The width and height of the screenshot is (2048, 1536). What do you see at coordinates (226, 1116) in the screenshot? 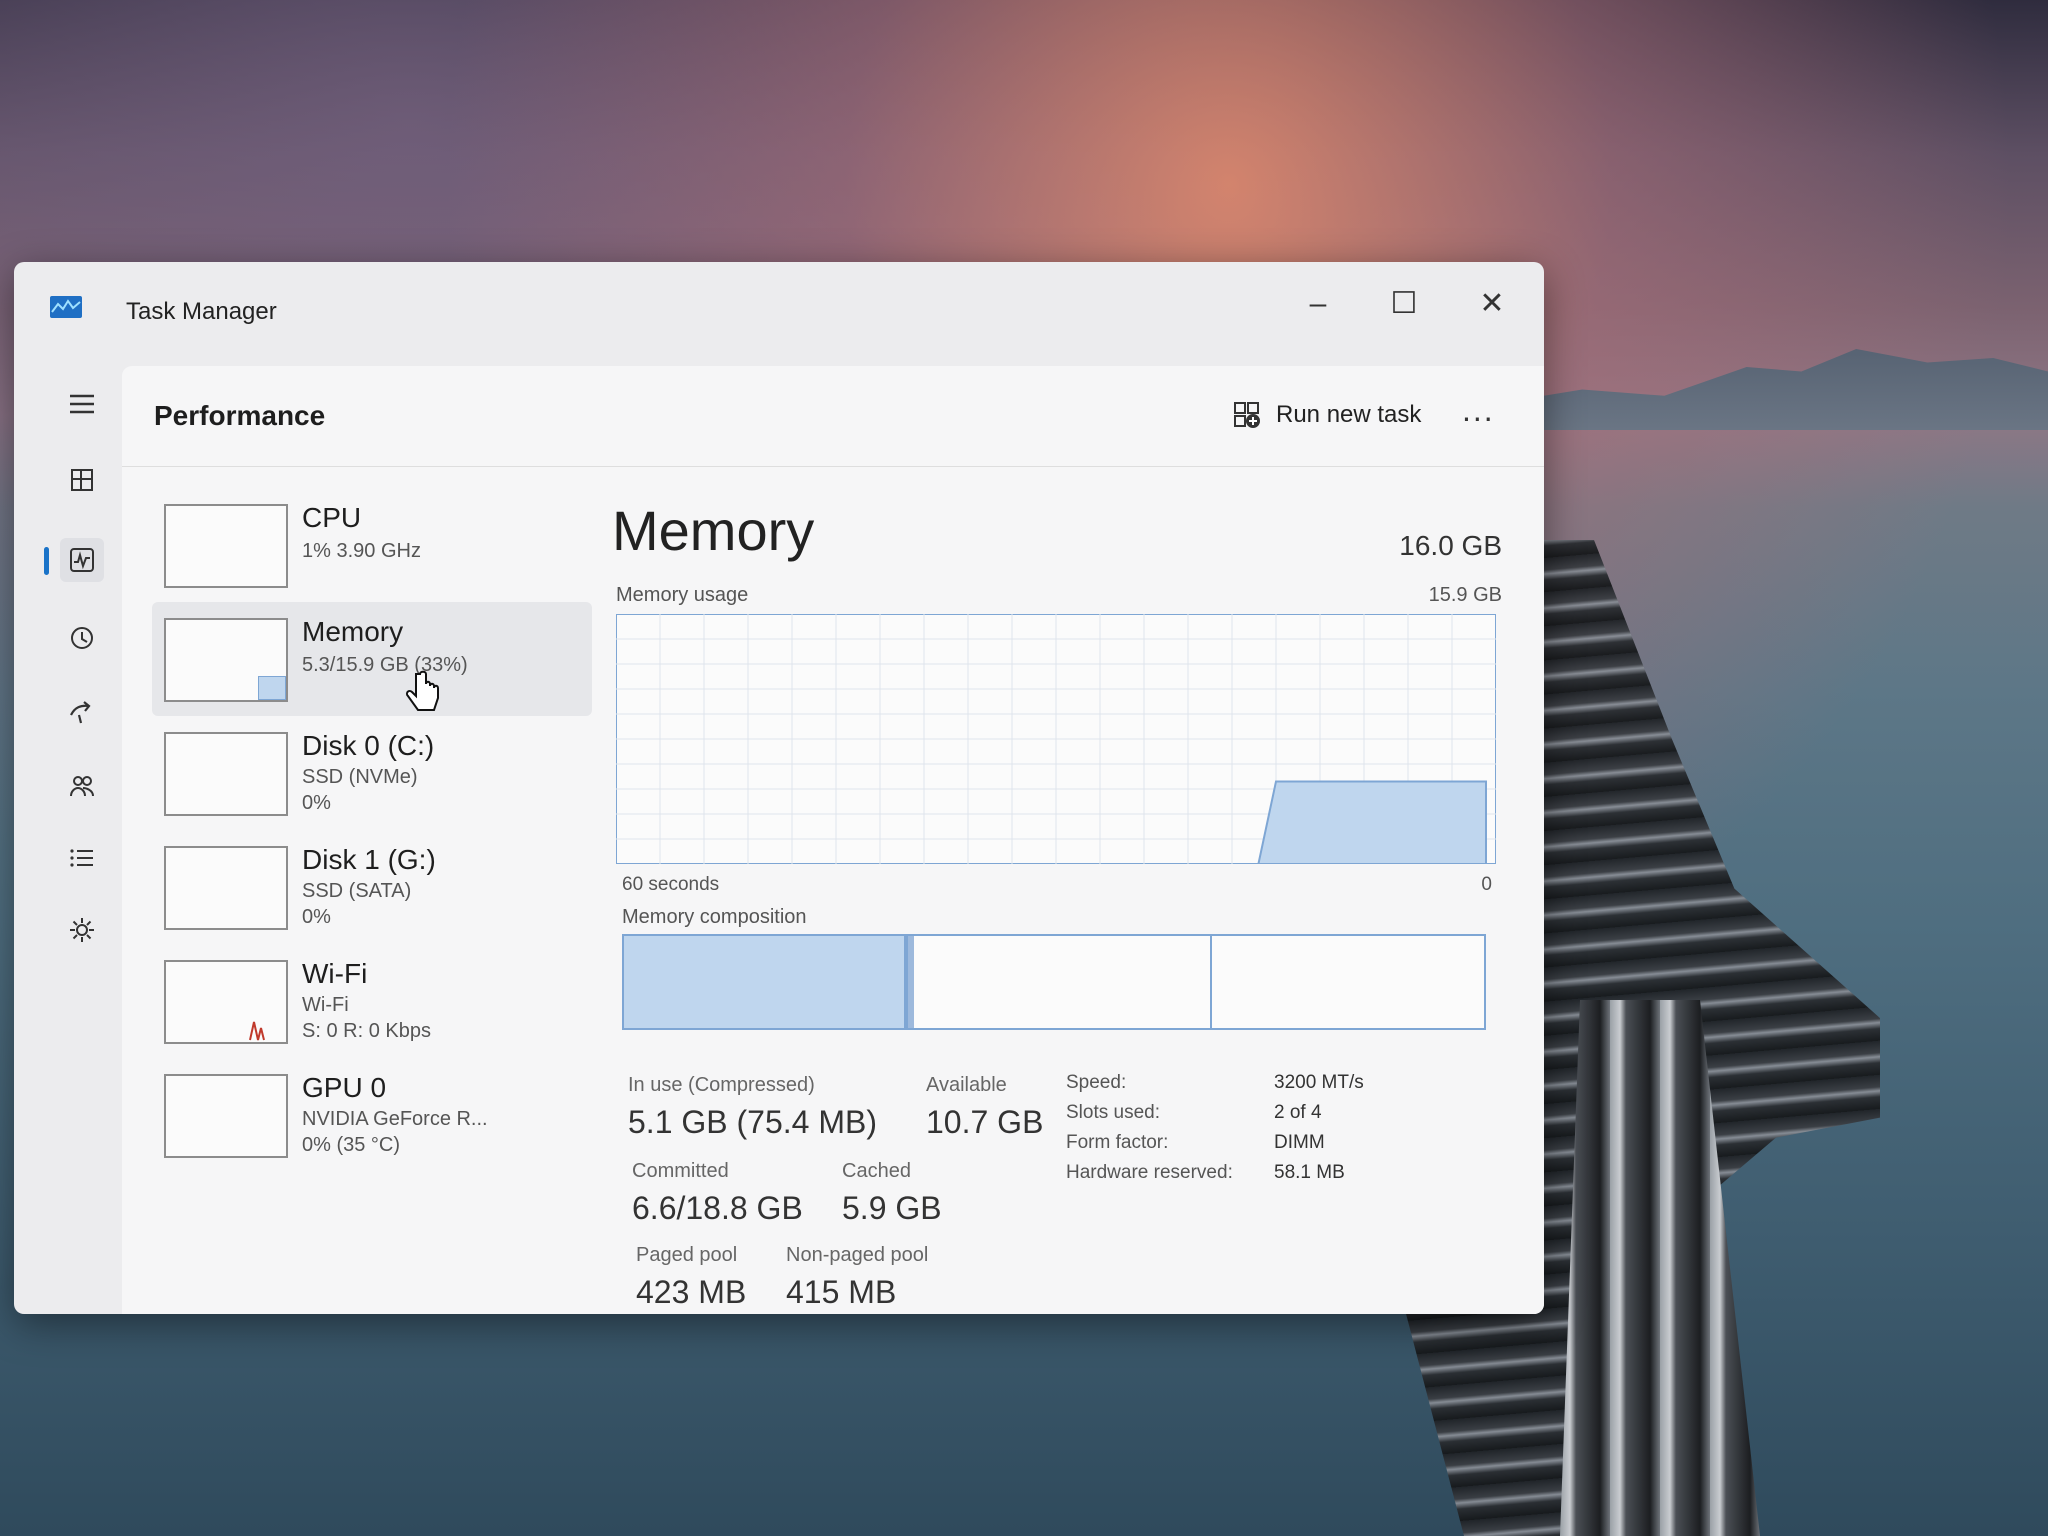
I see `gpu-0-thumbnail-graph` at bounding box center [226, 1116].